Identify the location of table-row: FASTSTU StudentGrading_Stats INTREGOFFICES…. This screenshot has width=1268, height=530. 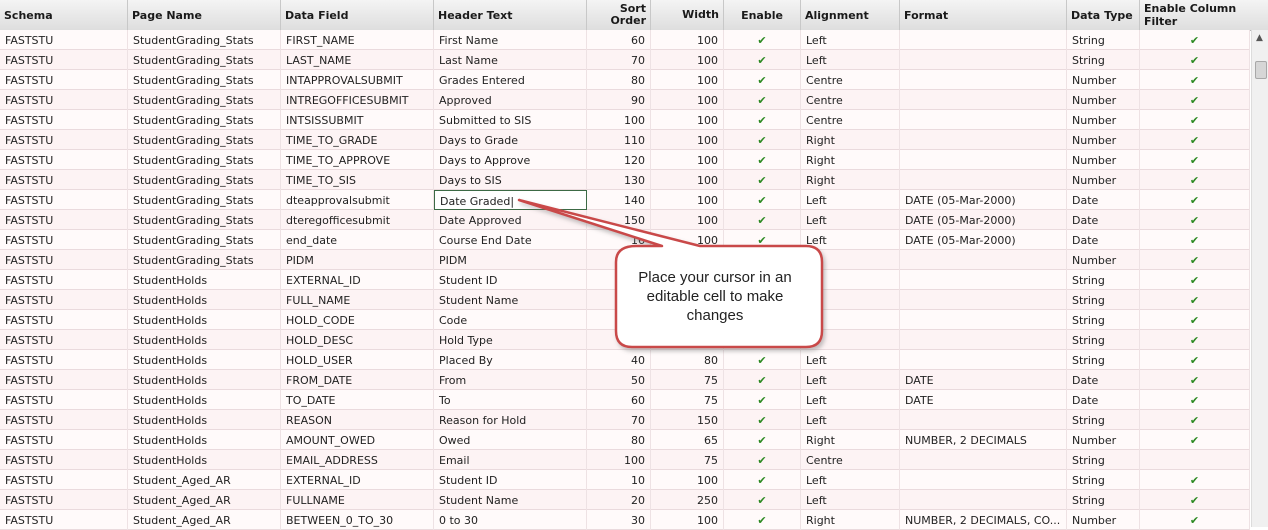
(625, 100).